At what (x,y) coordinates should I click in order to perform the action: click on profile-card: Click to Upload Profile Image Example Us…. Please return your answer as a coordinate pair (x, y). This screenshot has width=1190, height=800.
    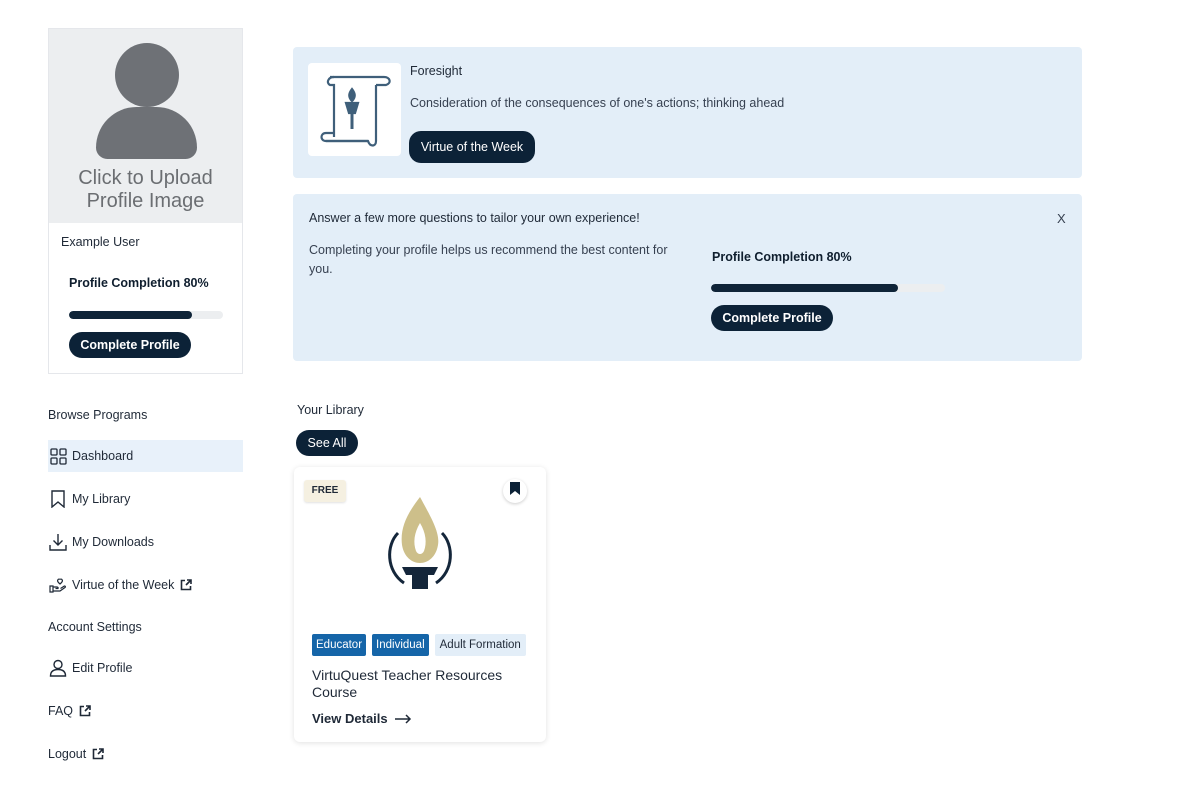
    Looking at the image, I should click on (145, 201).